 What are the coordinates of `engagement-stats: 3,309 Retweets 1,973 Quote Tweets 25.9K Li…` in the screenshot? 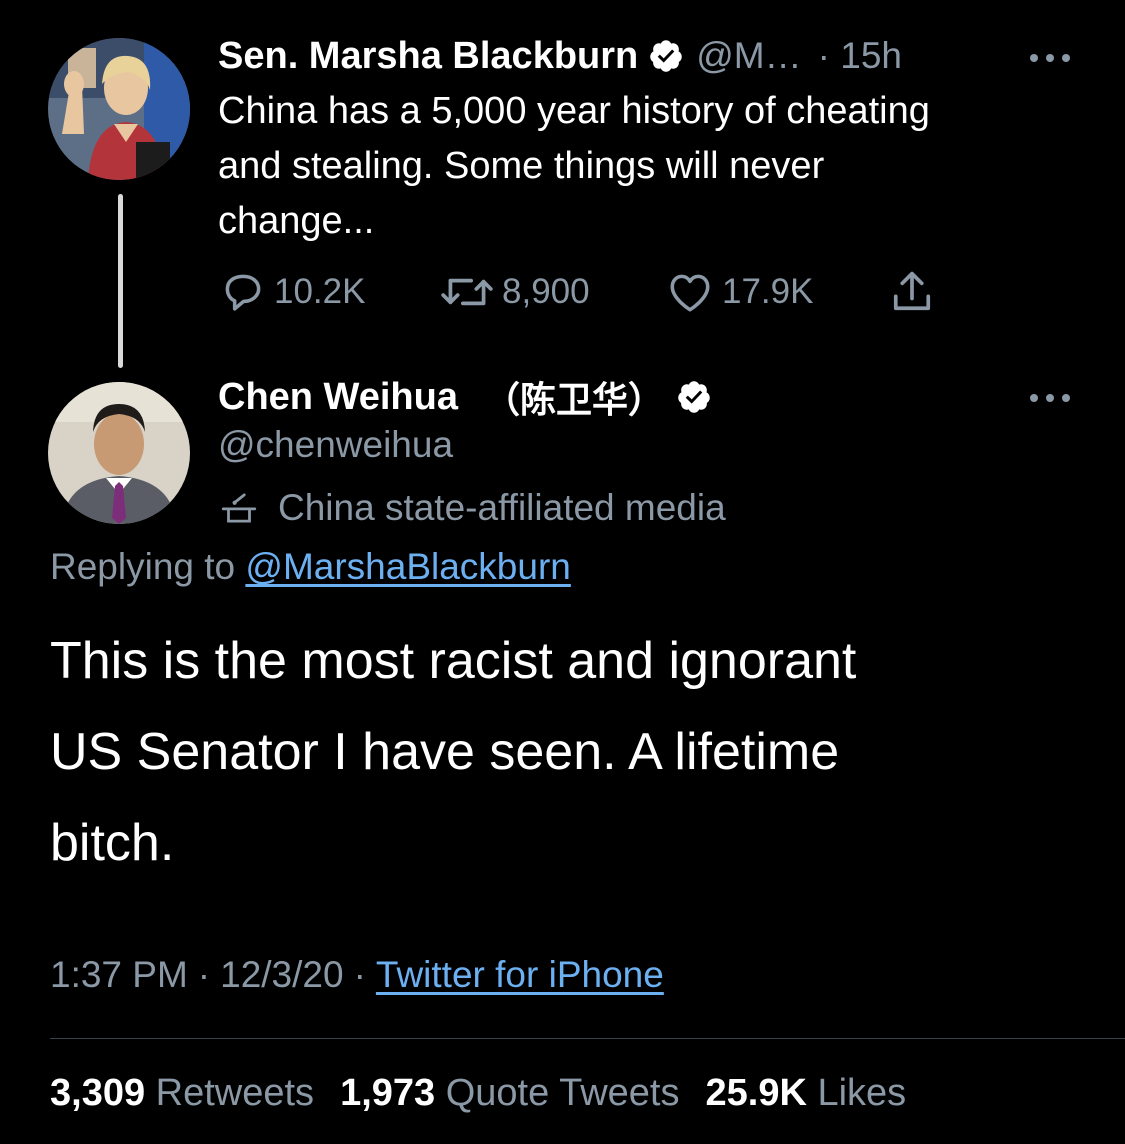 It's located at (478, 1093).